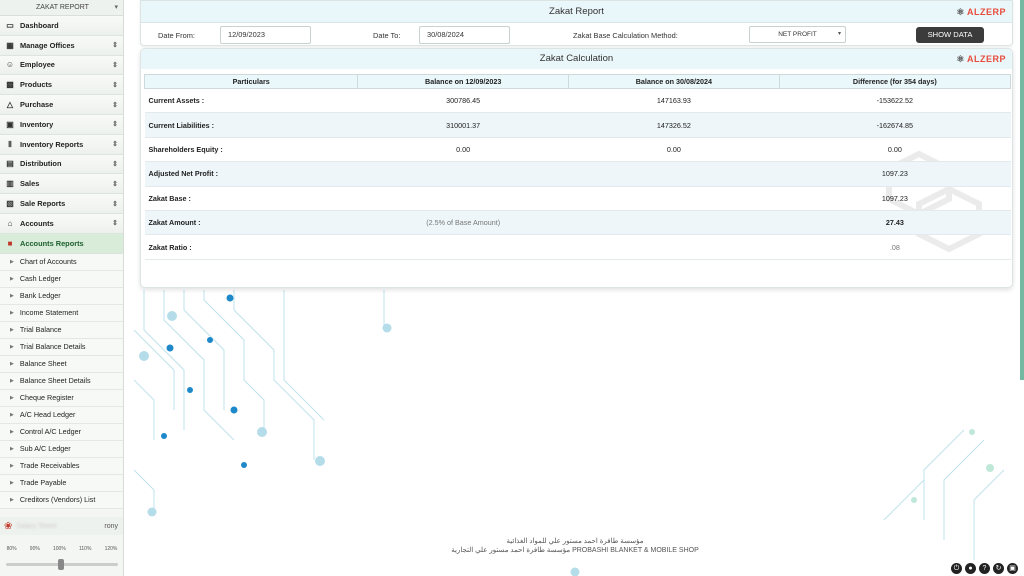 The height and width of the screenshot is (576, 1024). Describe the element at coordinates (10, 144) in the screenshot. I see `bar-chart-icon: Ⅱ` at that location.